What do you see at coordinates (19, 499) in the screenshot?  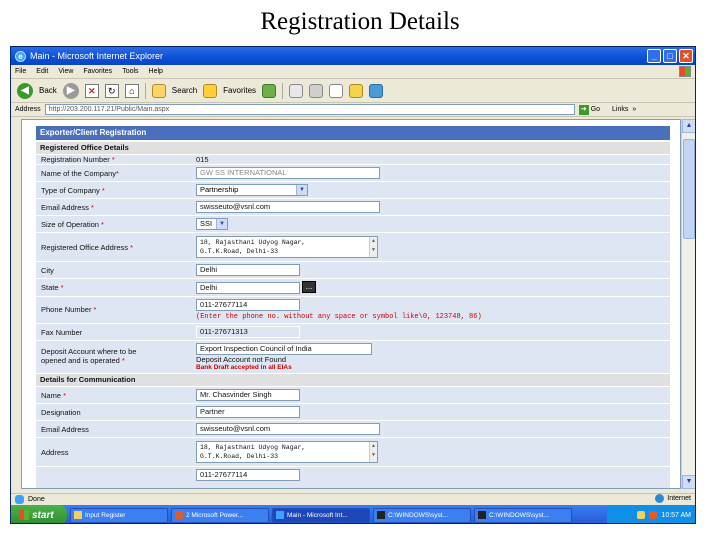 I see `page-icon` at bounding box center [19, 499].